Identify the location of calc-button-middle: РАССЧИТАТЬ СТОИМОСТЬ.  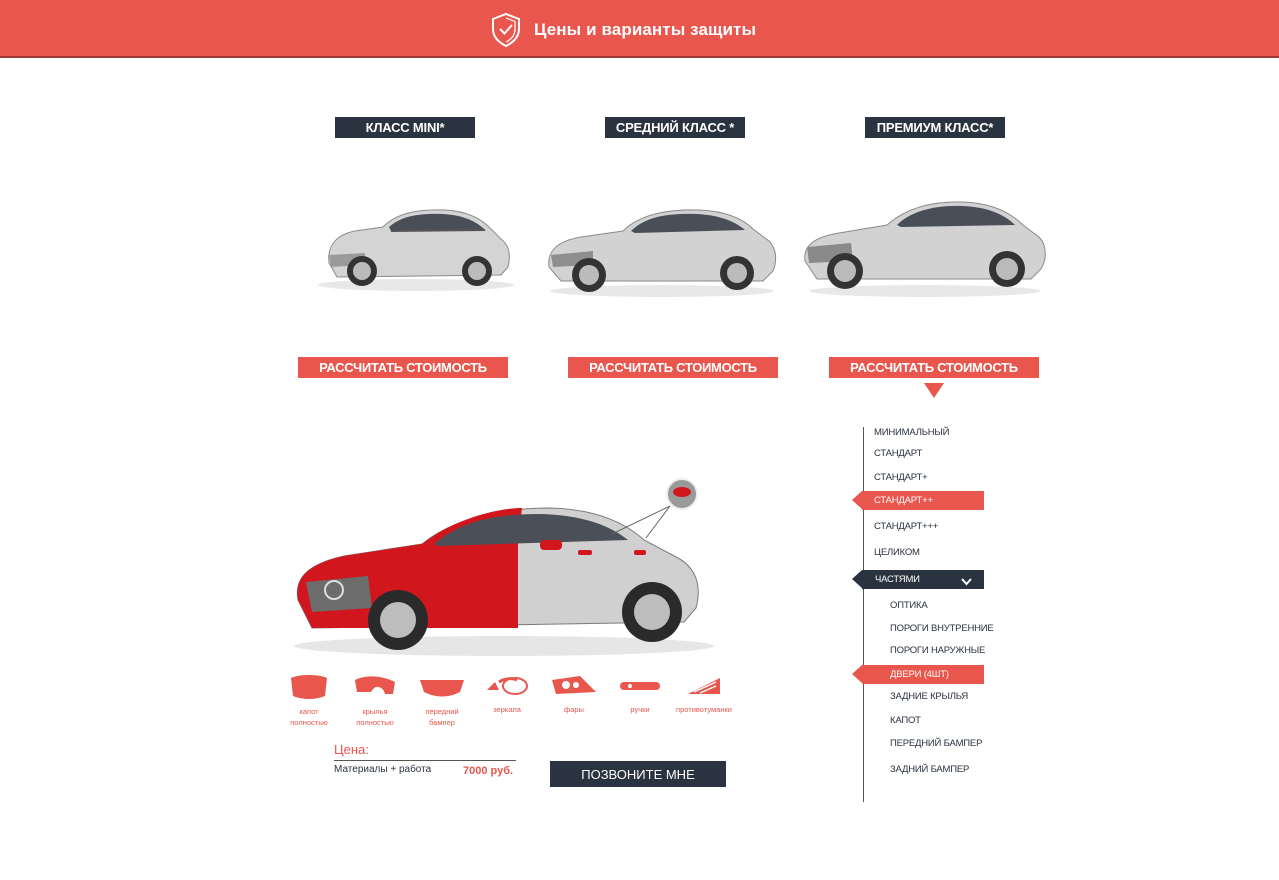
(673, 367).